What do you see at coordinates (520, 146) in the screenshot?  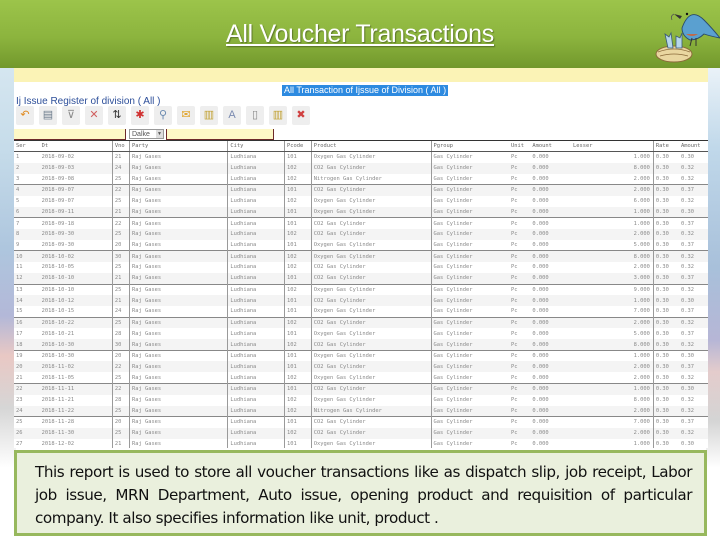 I see `column-header: Unit` at bounding box center [520, 146].